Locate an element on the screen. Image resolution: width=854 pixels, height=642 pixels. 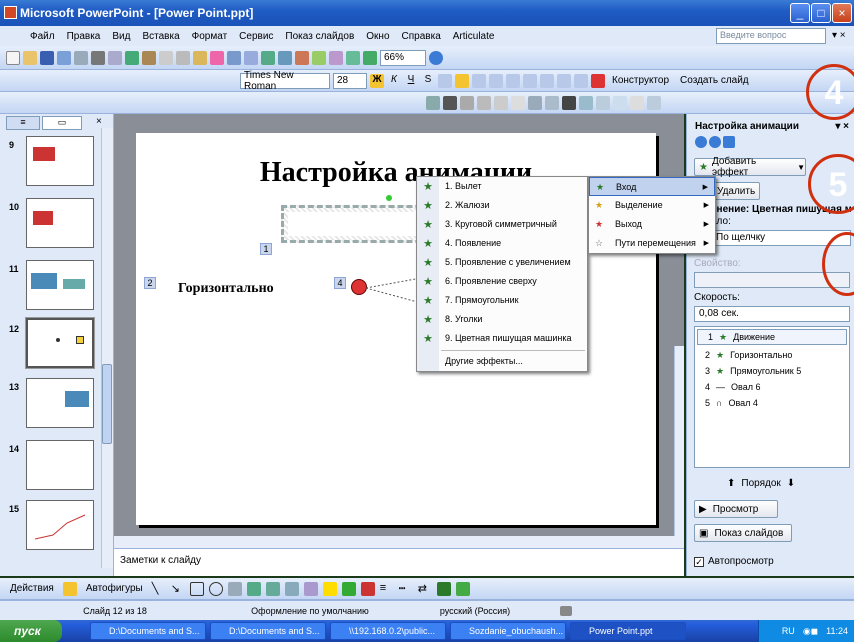
menu-item-fade-top: 6. Проявление сверху is located at coordinates (515, 281).